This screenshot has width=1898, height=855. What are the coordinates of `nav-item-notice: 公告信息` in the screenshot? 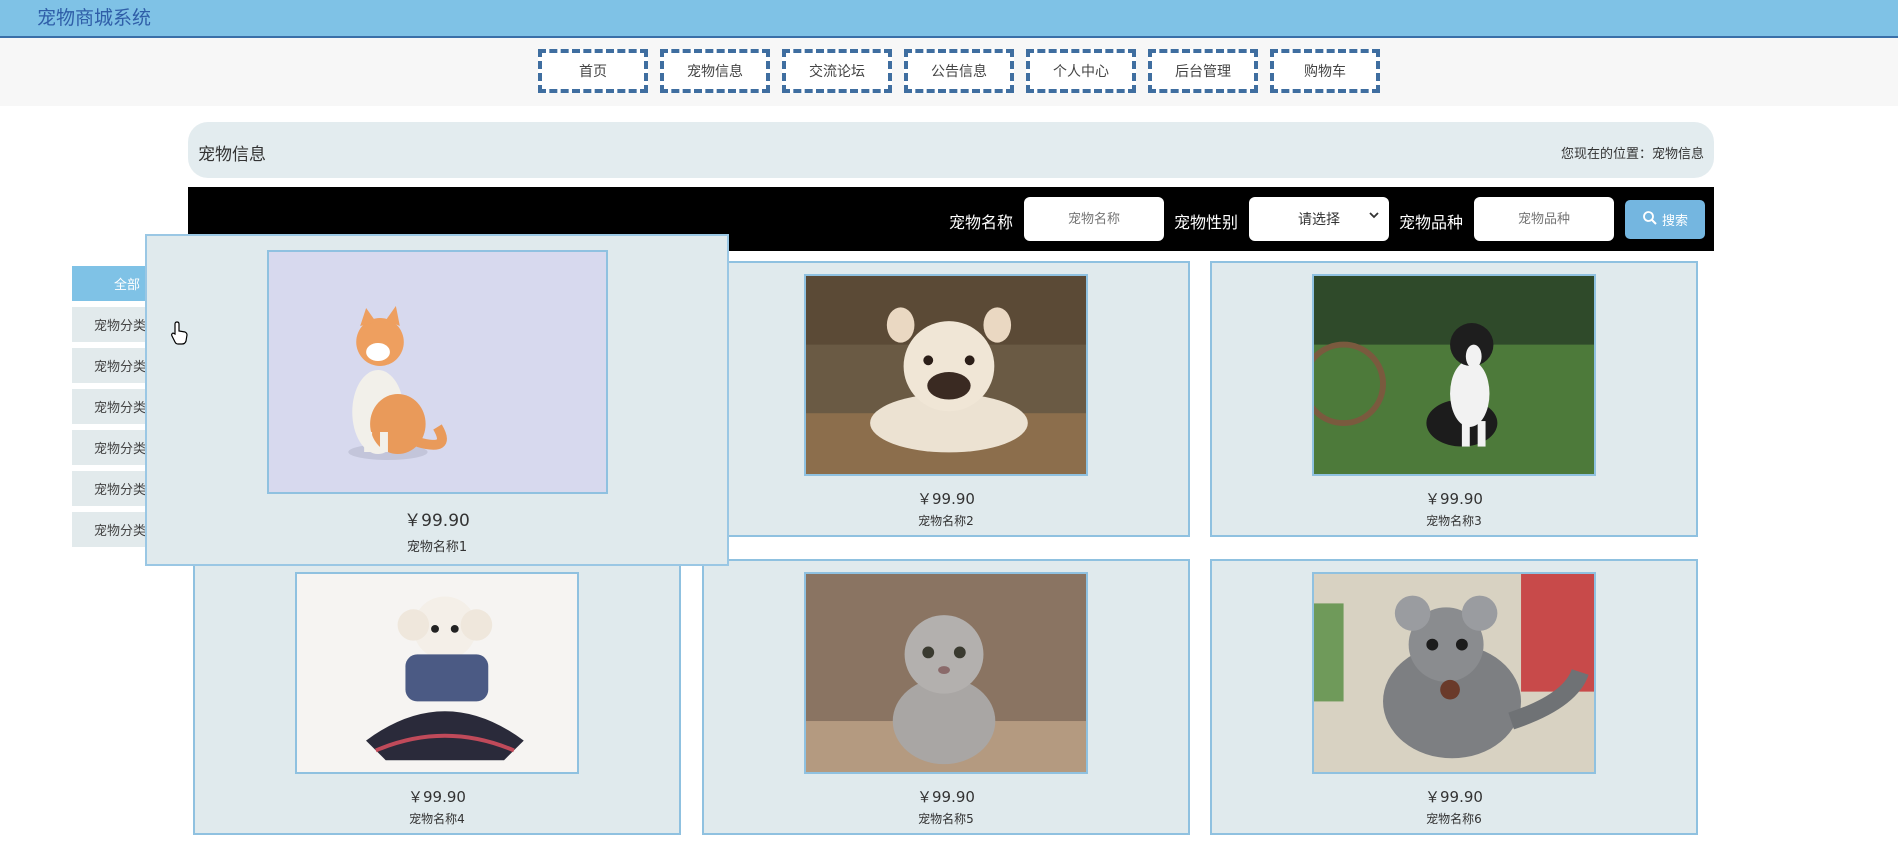 It's located at (959, 71).